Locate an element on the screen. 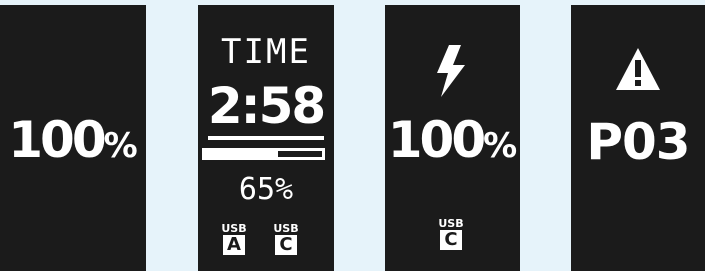 This screenshot has width=705, height=271. battery-level-readout: 100% is located at coordinates (73, 140).